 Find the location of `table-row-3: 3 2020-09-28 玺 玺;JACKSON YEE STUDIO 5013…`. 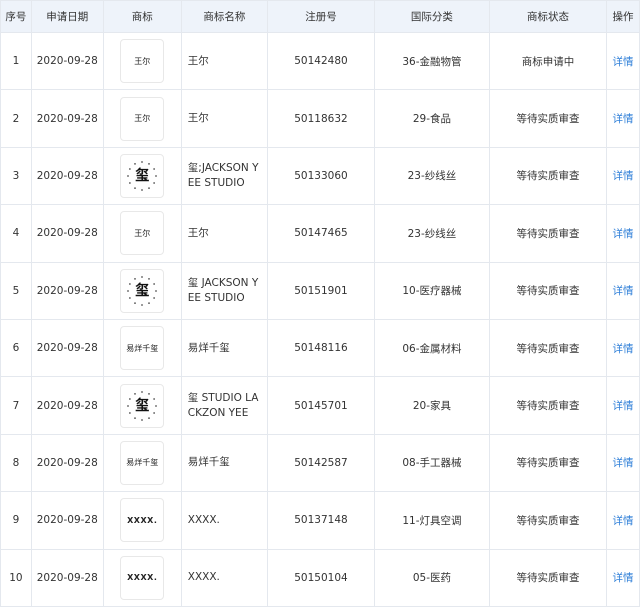

table-row-3: 3 2020-09-28 玺 玺;JACKSON YEE STUDIO 5013… is located at coordinates (320, 176).